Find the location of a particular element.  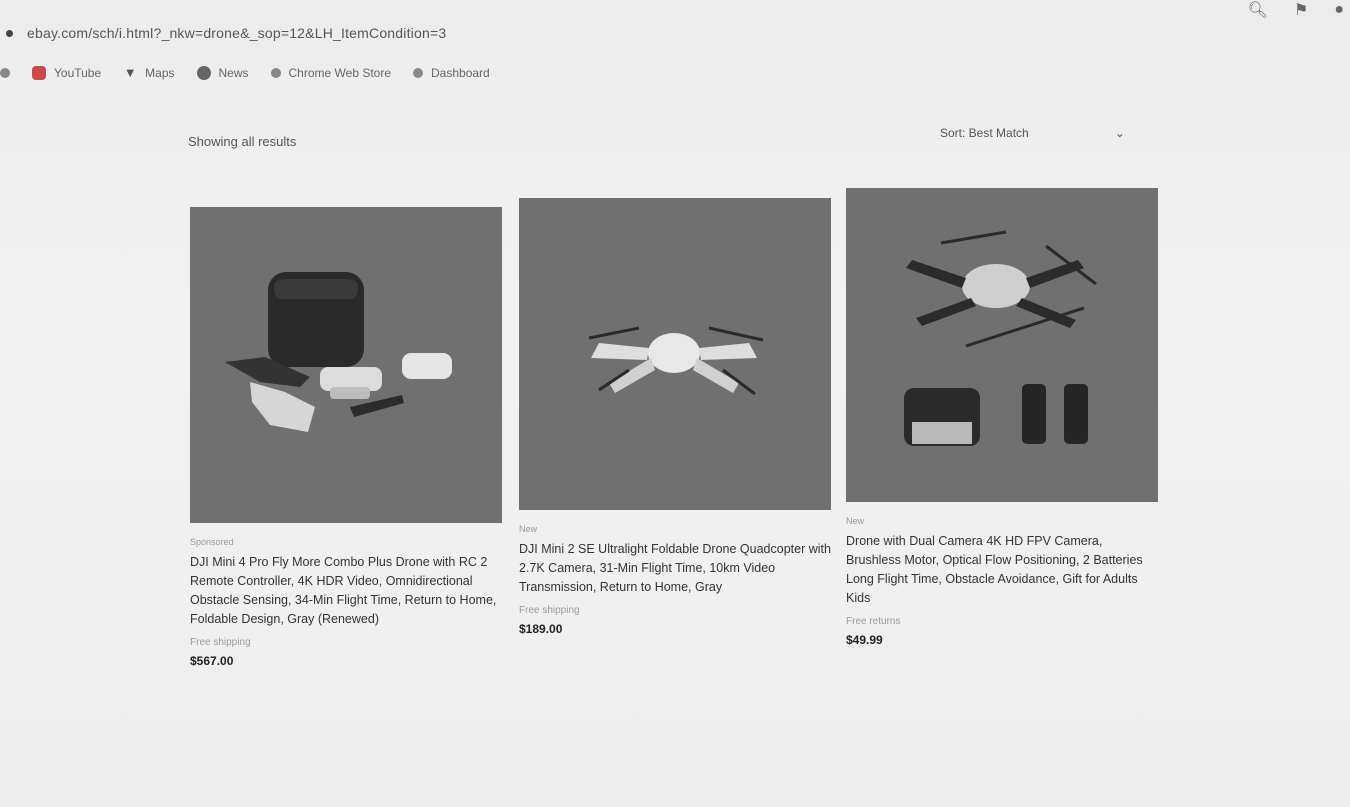

results-count: Showing all results is located at coordinates (242, 141).